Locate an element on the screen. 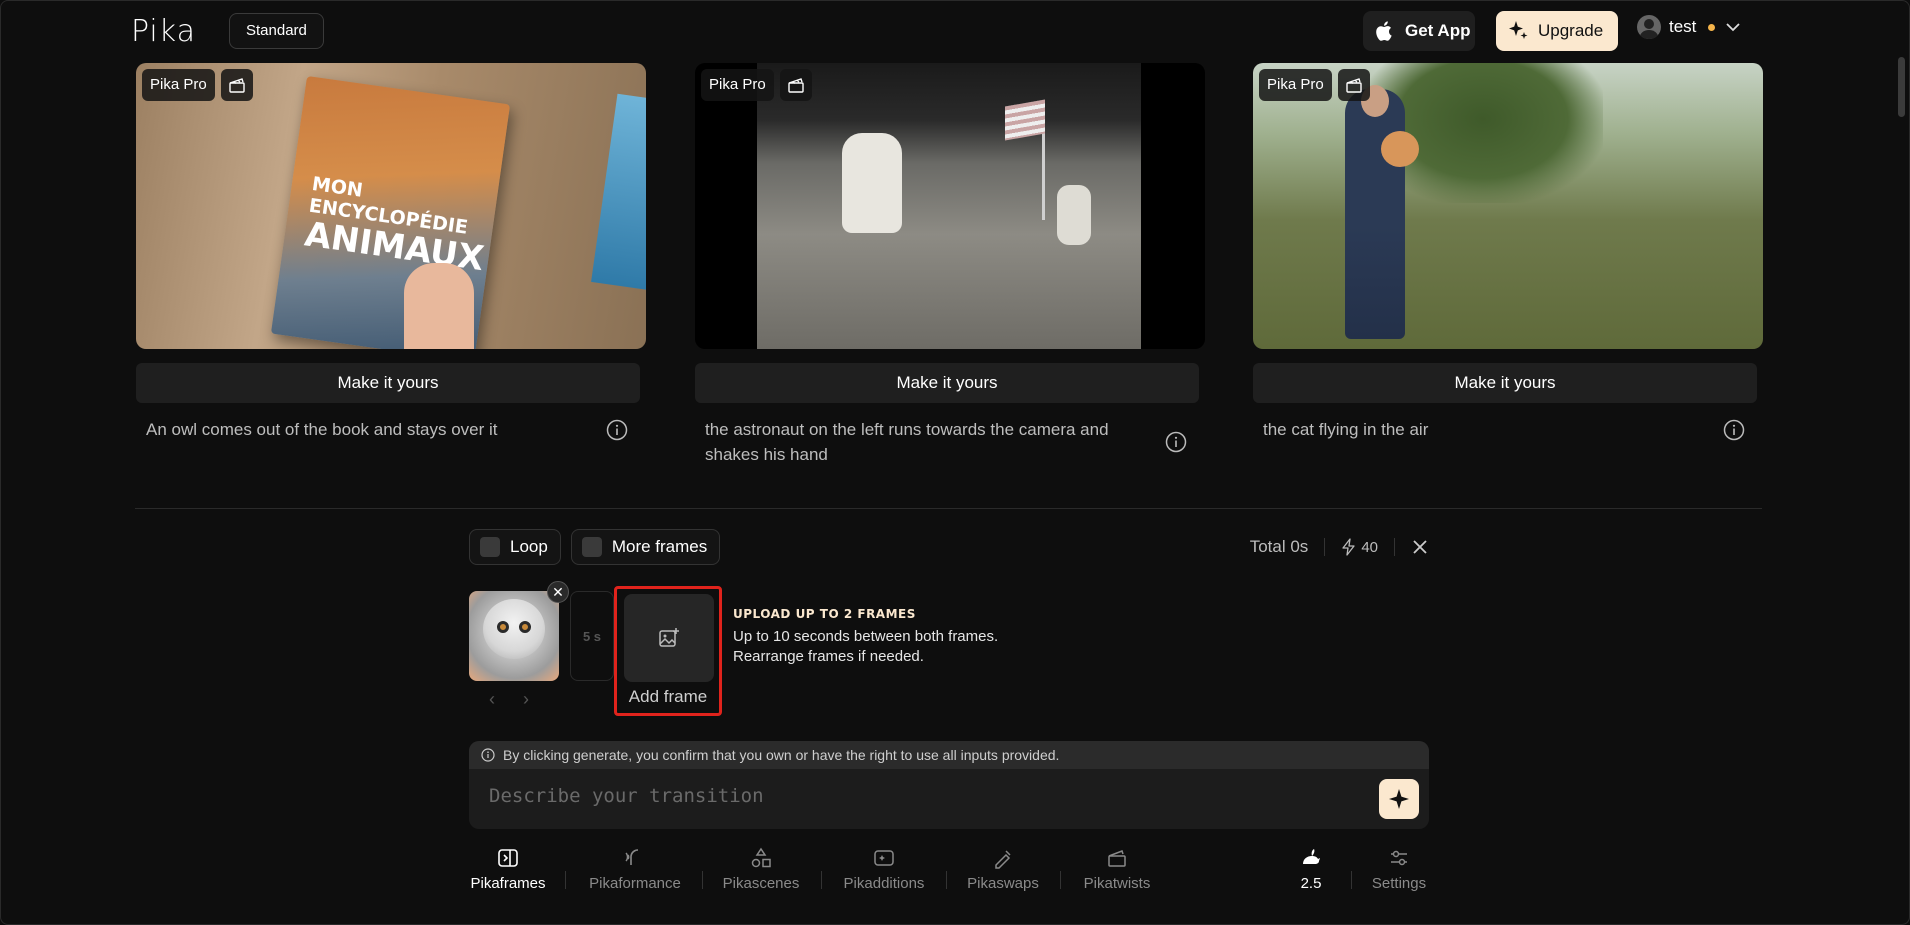 The height and width of the screenshot is (925, 1910). tool-pikaswaps: Pikaswaps is located at coordinates (1003, 869).